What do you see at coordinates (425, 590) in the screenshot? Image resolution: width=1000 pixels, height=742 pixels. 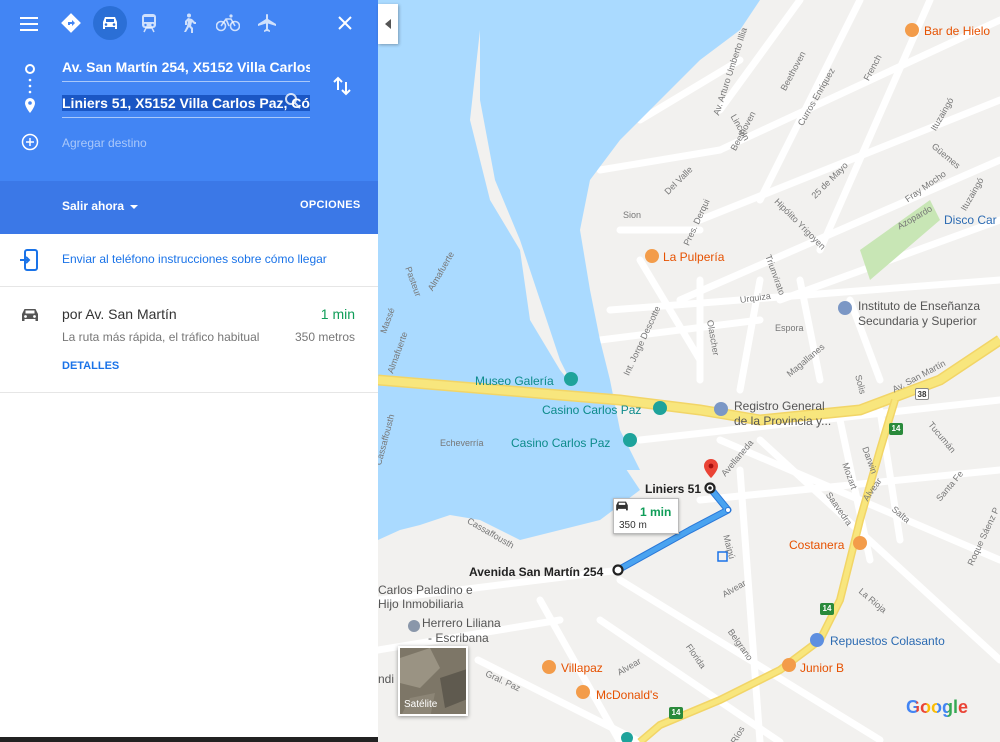 I see `poi-carlos-paladino-line1: Carlos Paladino e` at bounding box center [425, 590].